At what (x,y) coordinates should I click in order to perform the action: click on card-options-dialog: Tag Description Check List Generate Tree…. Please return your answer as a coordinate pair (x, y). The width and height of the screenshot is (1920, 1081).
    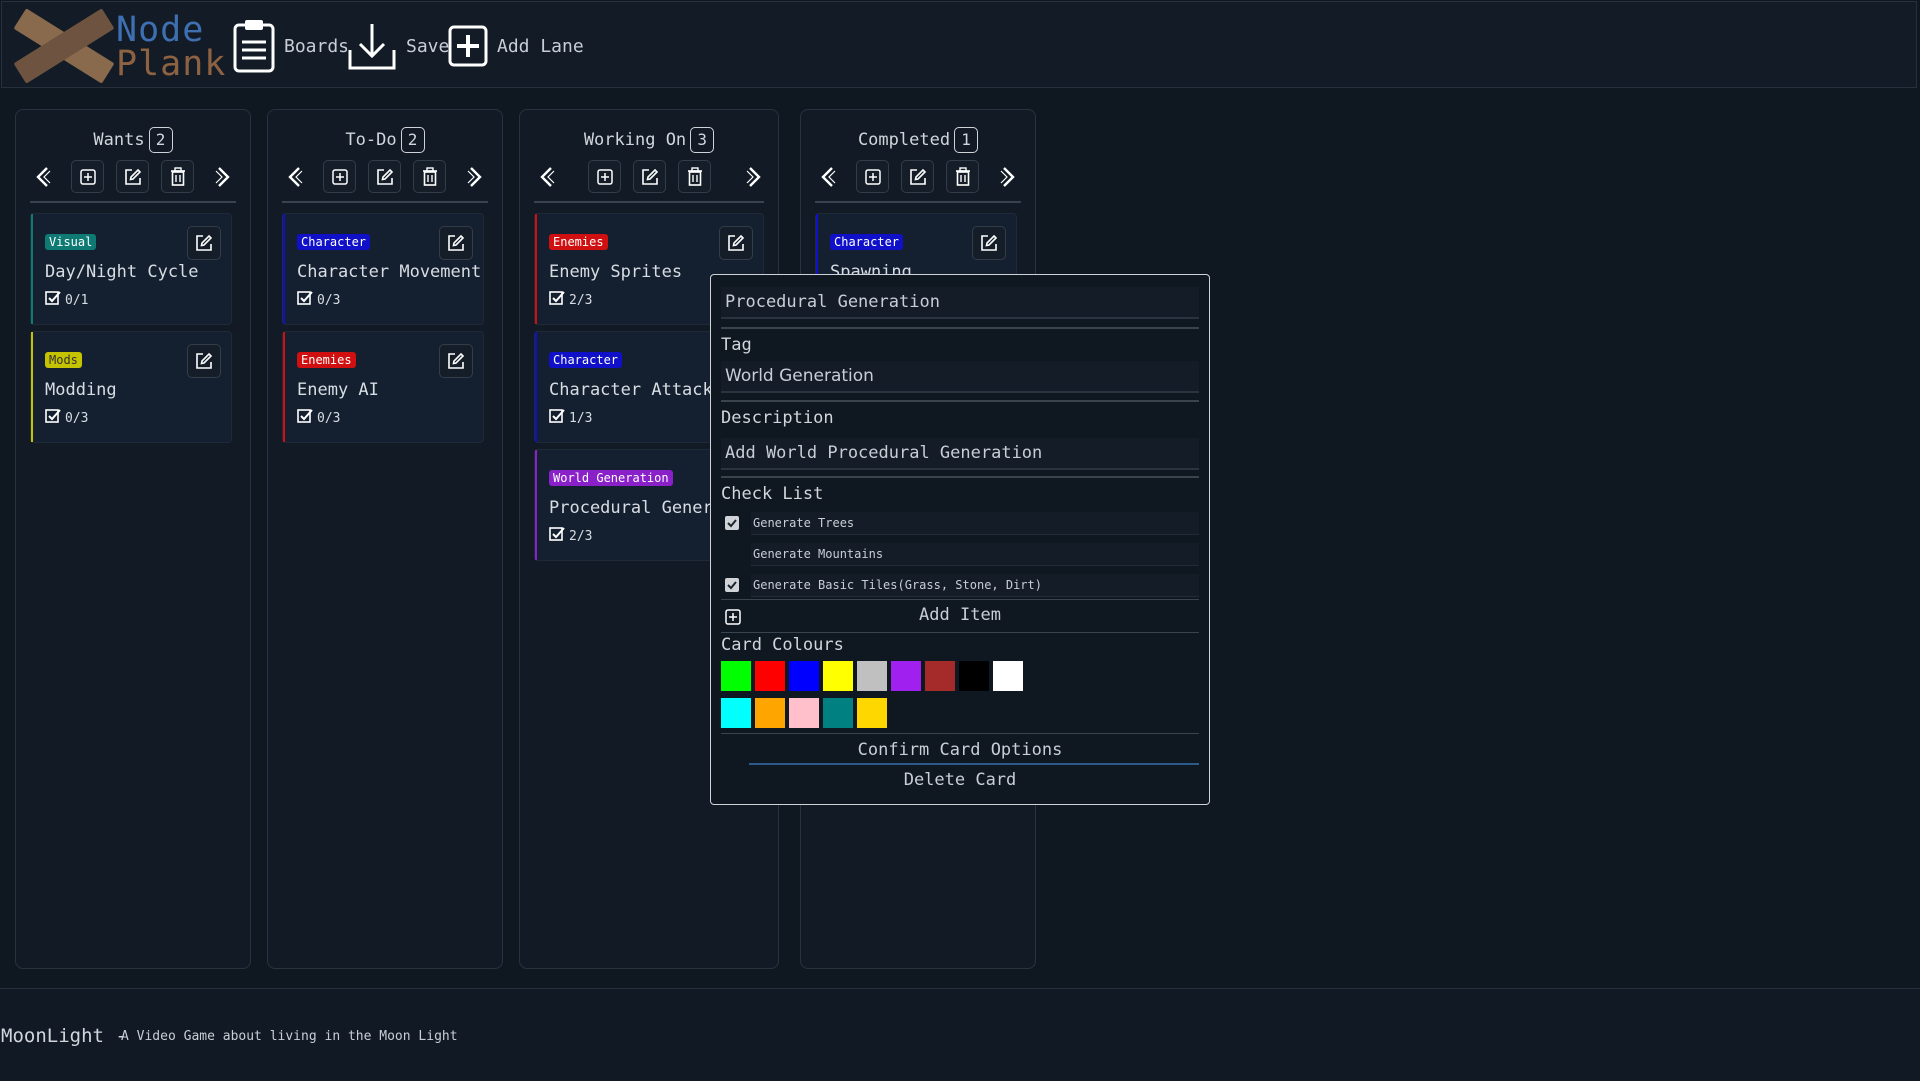
    Looking at the image, I should click on (960, 539).